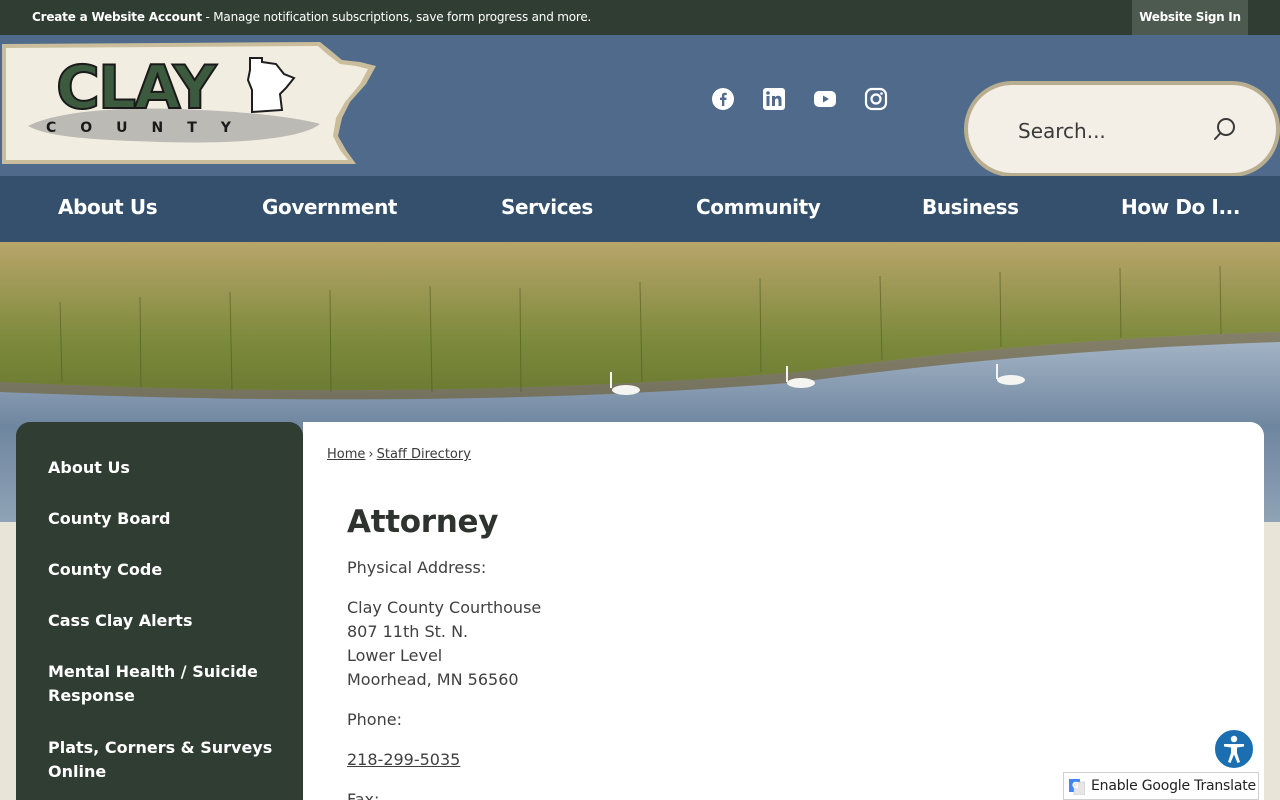 Image resolution: width=1280 pixels, height=800 pixels. What do you see at coordinates (163, 570) in the screenshot?
I see `sidenav-county-code: County Code` at bounding box center [163, 570].